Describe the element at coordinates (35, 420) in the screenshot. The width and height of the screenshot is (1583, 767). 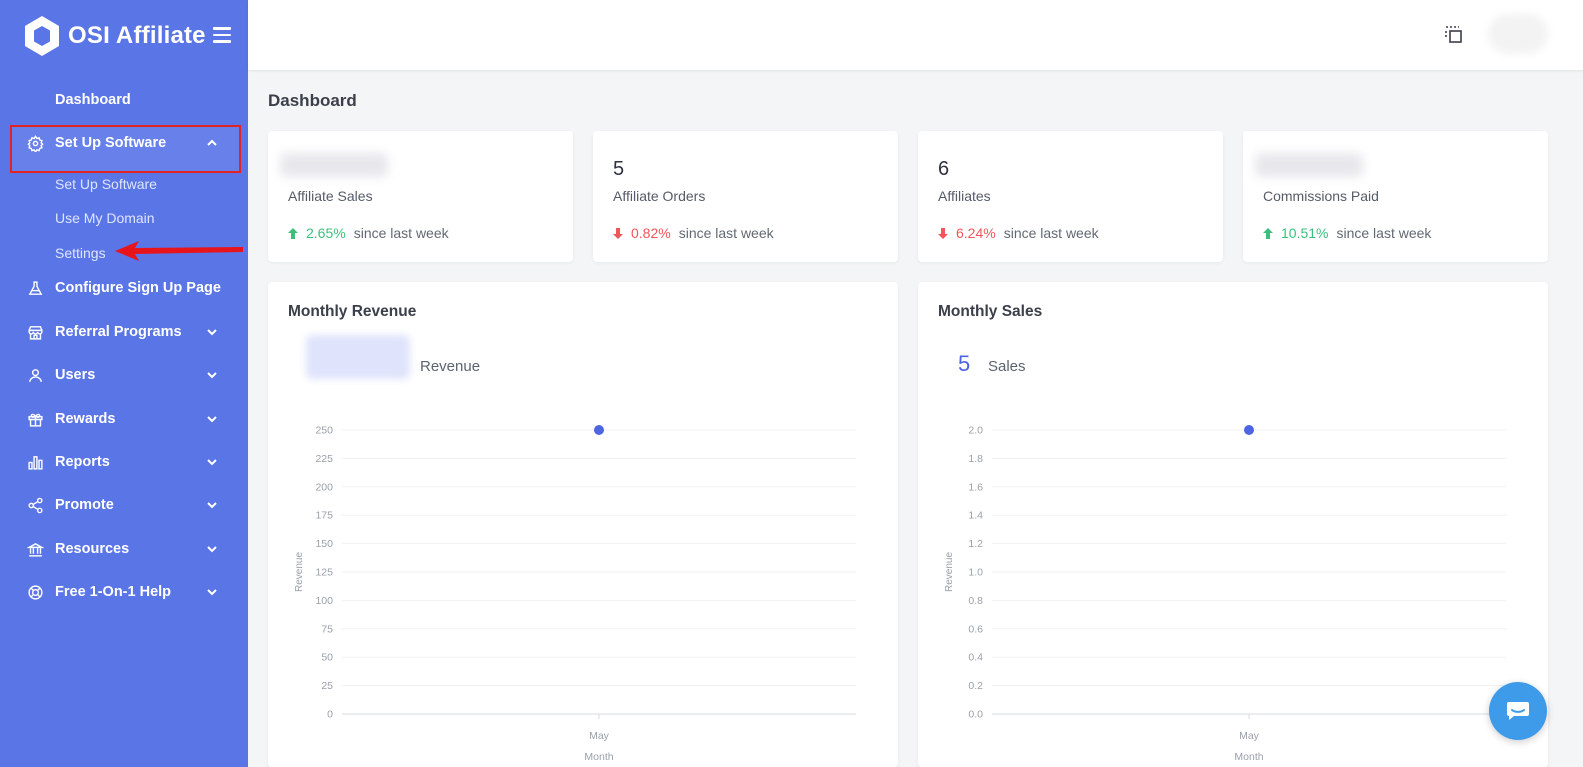
I see `gift-icon` at that location.